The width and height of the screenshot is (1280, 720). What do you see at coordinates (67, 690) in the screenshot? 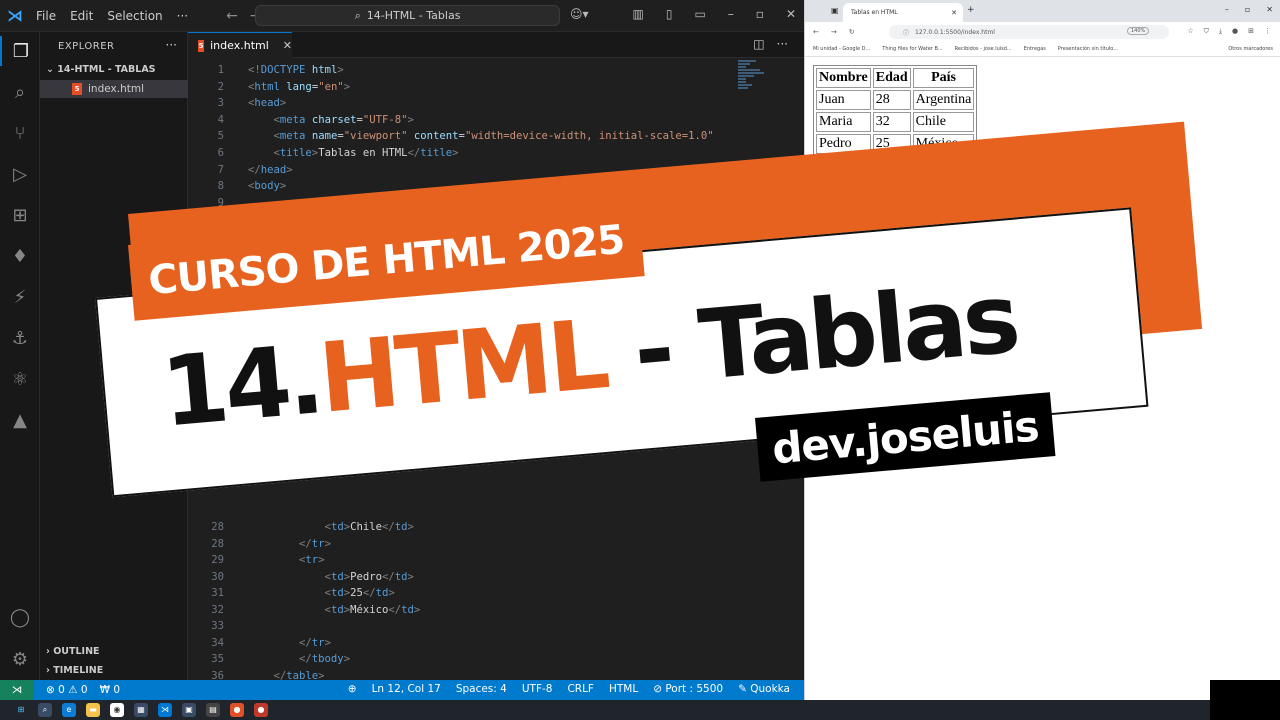
I see `problems-indicator: ⊗ 0 ⚠ 0` at bounding box center [67, 690].